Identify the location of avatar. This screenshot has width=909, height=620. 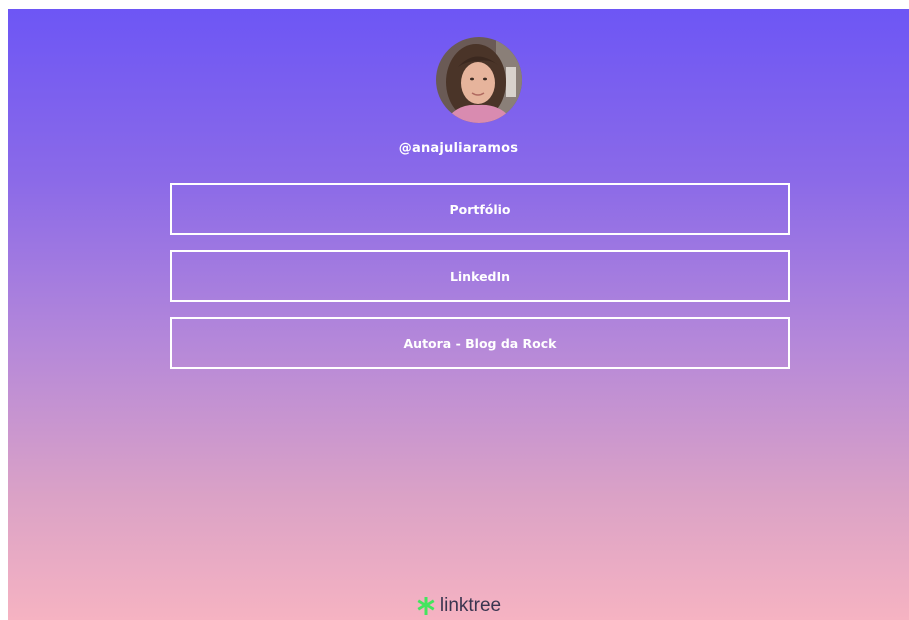
(479, 80).